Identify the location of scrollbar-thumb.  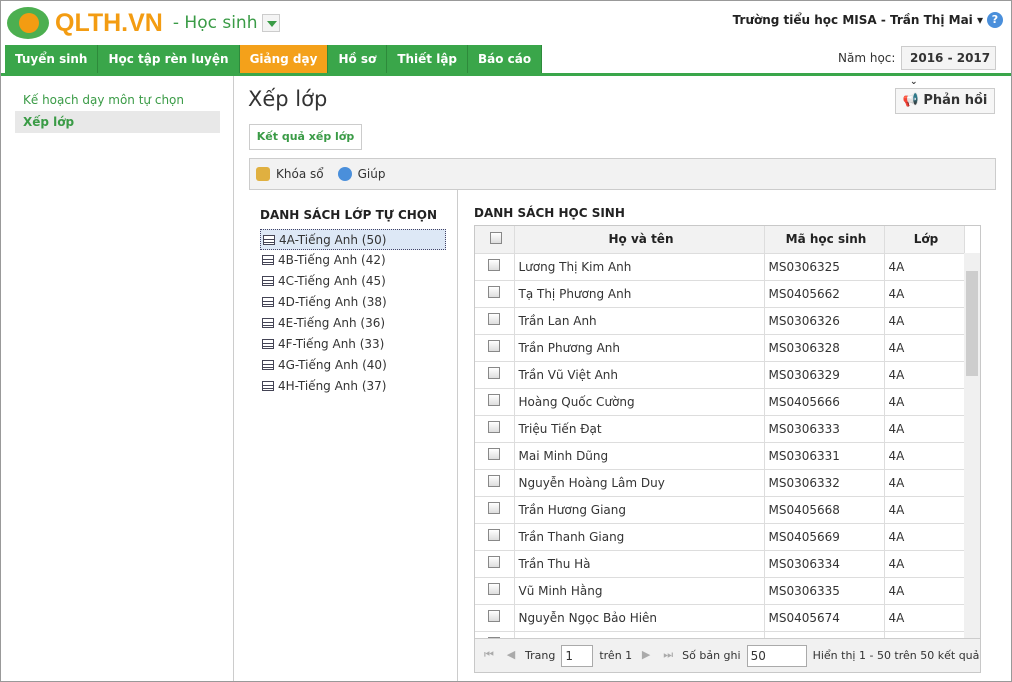
(972, 323).